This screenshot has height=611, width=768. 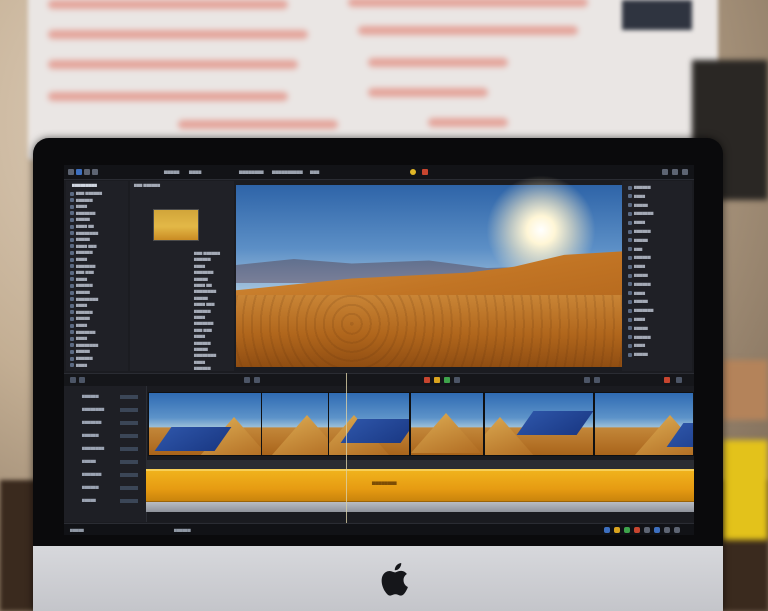 I want to click on import-icon, so click(x=87, y=172).